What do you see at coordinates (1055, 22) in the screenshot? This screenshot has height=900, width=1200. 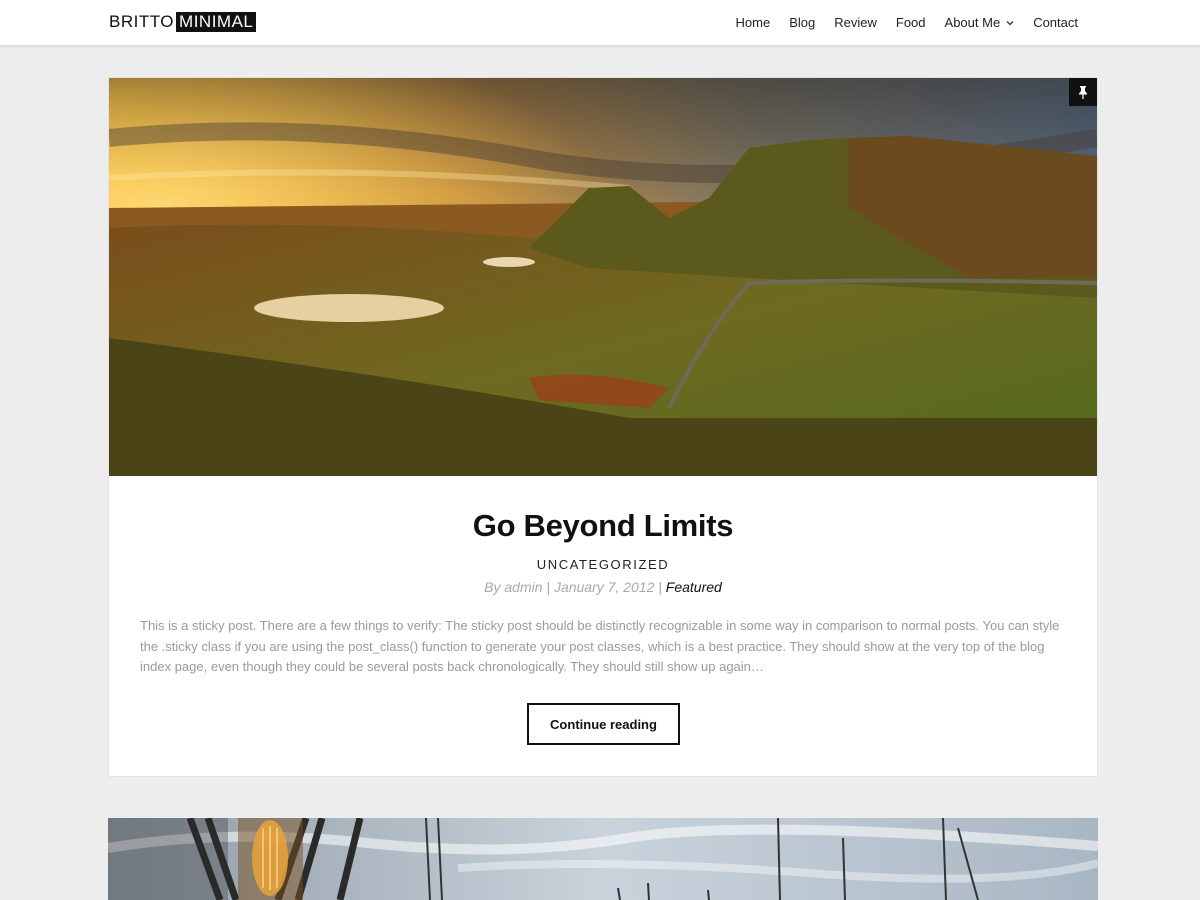 I see `nav-item-contact: Contact` at bounding box center [1055, 22].